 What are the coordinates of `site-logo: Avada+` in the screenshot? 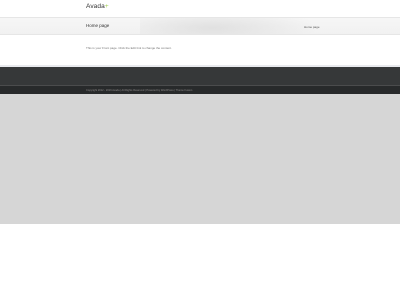 It's located at (97, 6).